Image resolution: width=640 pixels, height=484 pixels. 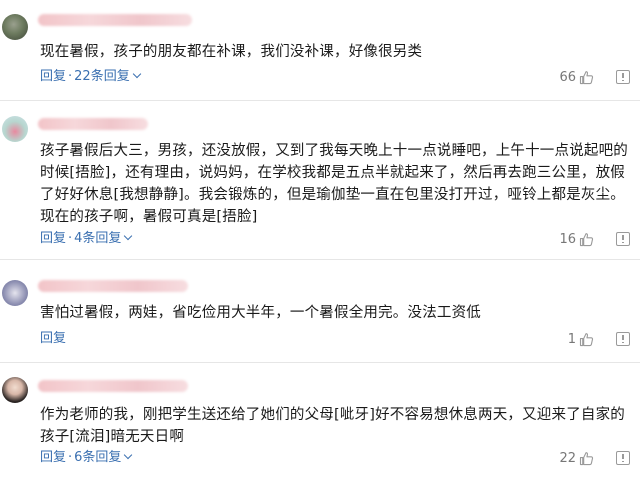 I want to click on like-button: 66, so click(x=576, y=77).